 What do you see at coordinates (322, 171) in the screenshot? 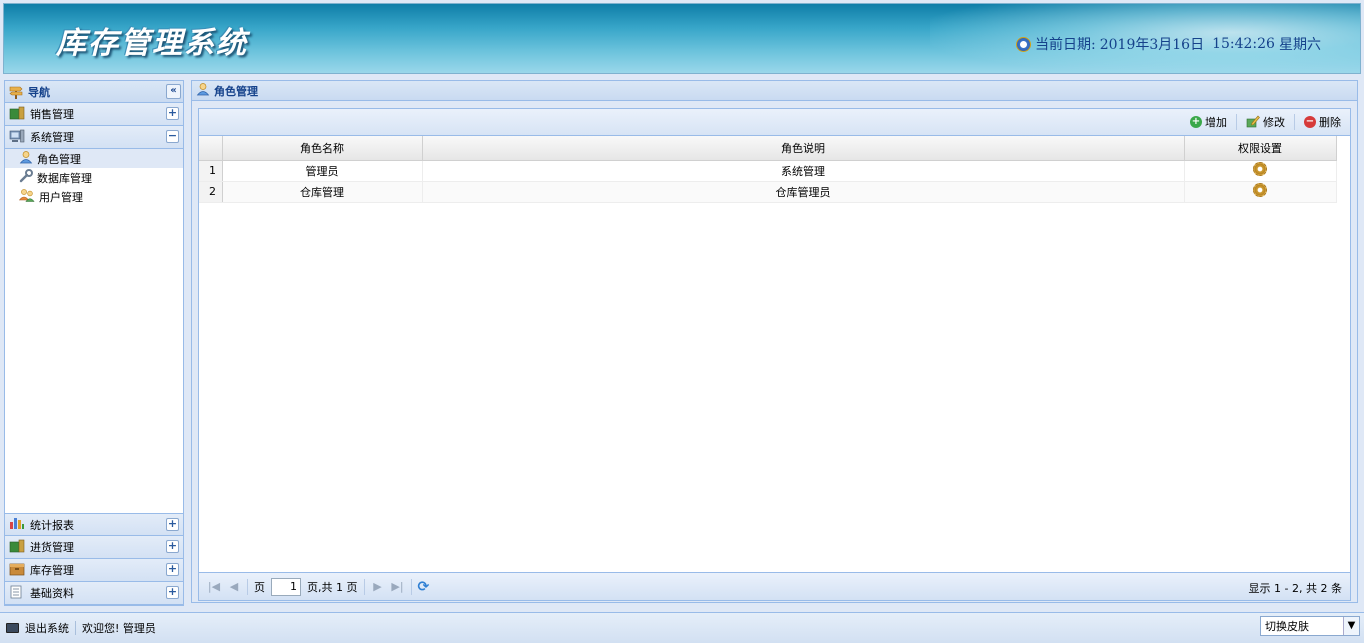
I see `role-name-cell: 管理员` at bounding box center [322, 171].